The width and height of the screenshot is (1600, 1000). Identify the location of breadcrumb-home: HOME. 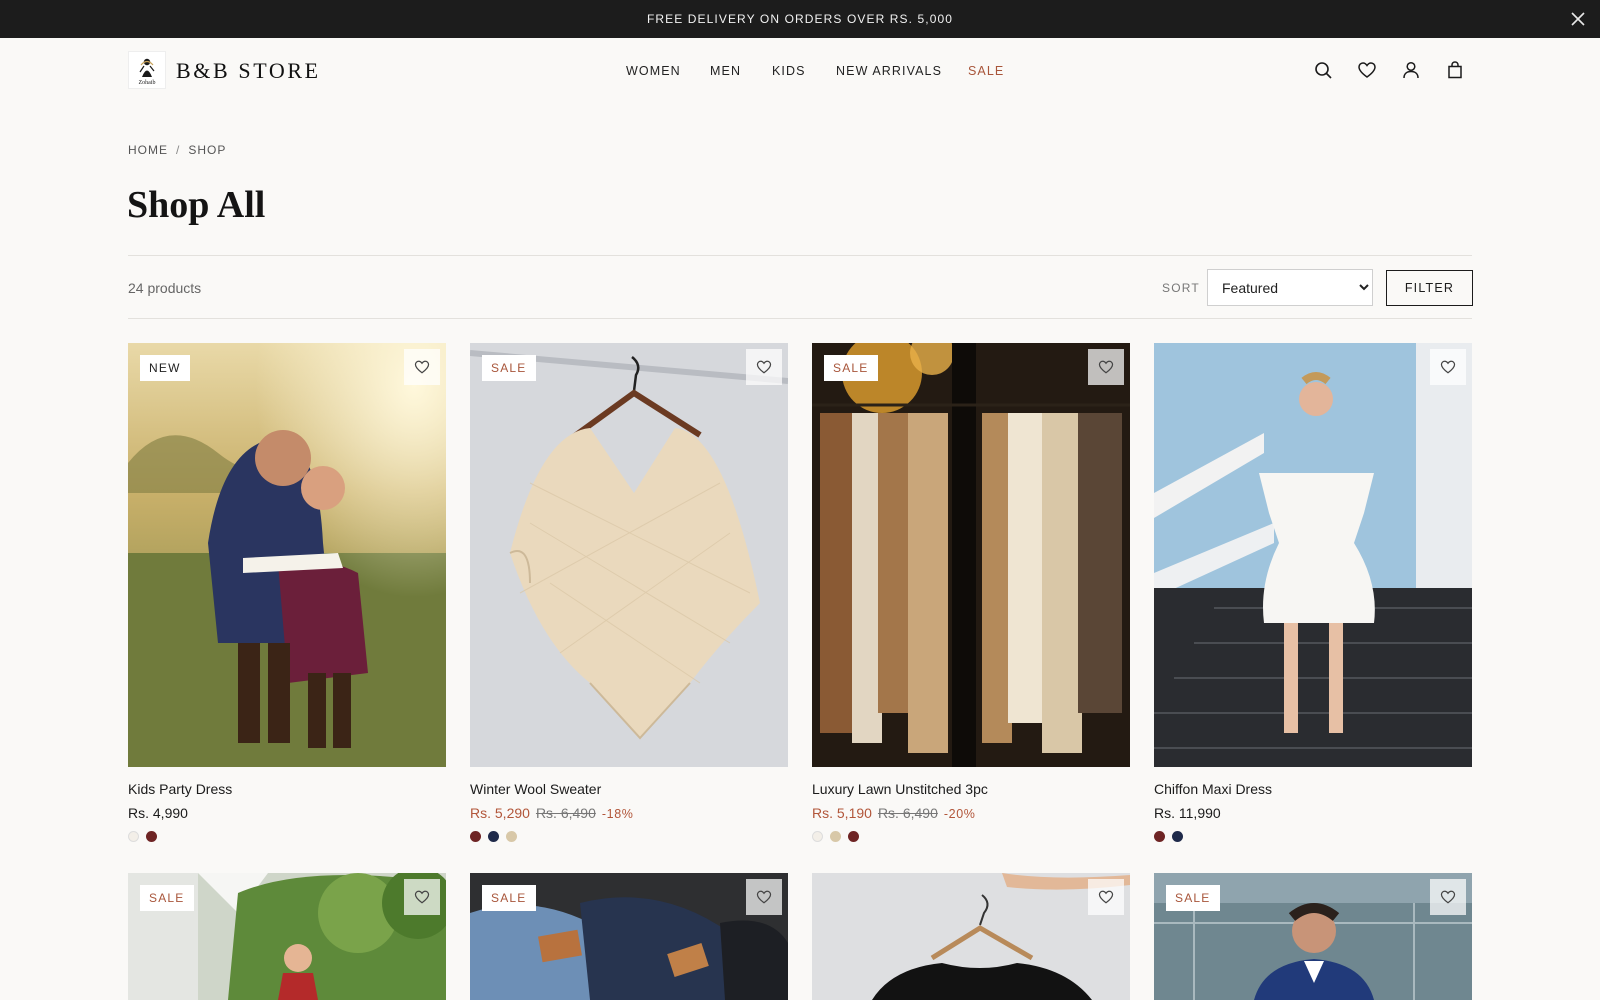
(148, 150).